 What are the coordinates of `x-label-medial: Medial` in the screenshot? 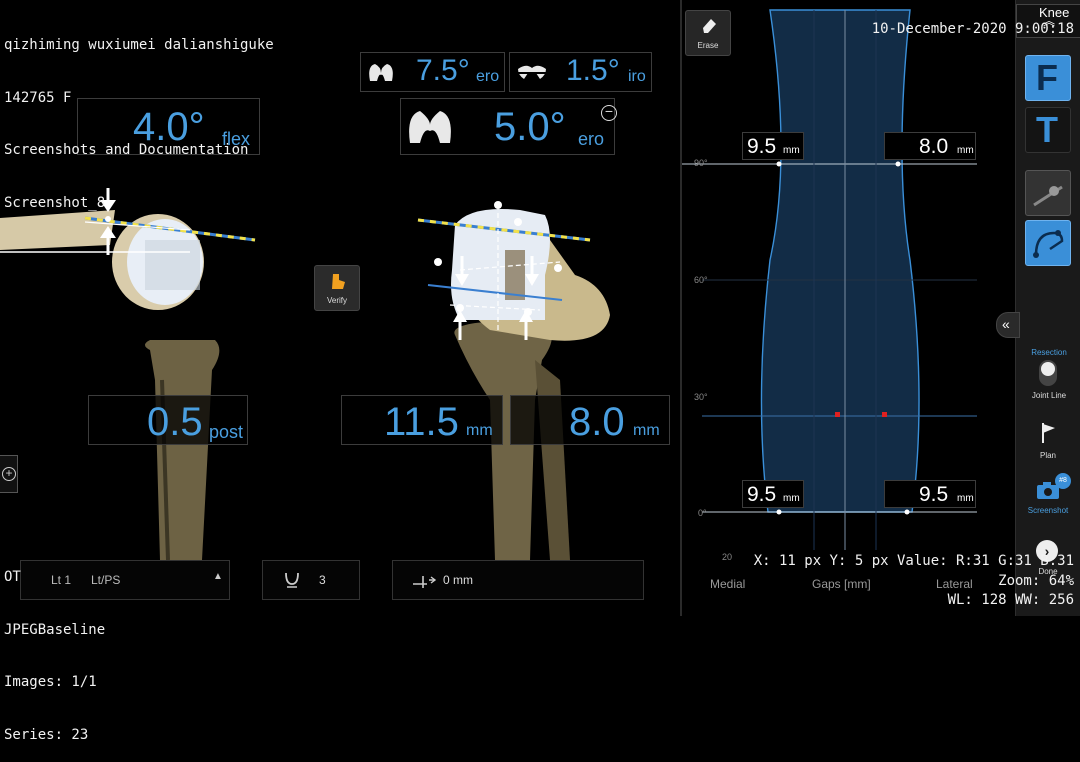 It's located at (728, 584).